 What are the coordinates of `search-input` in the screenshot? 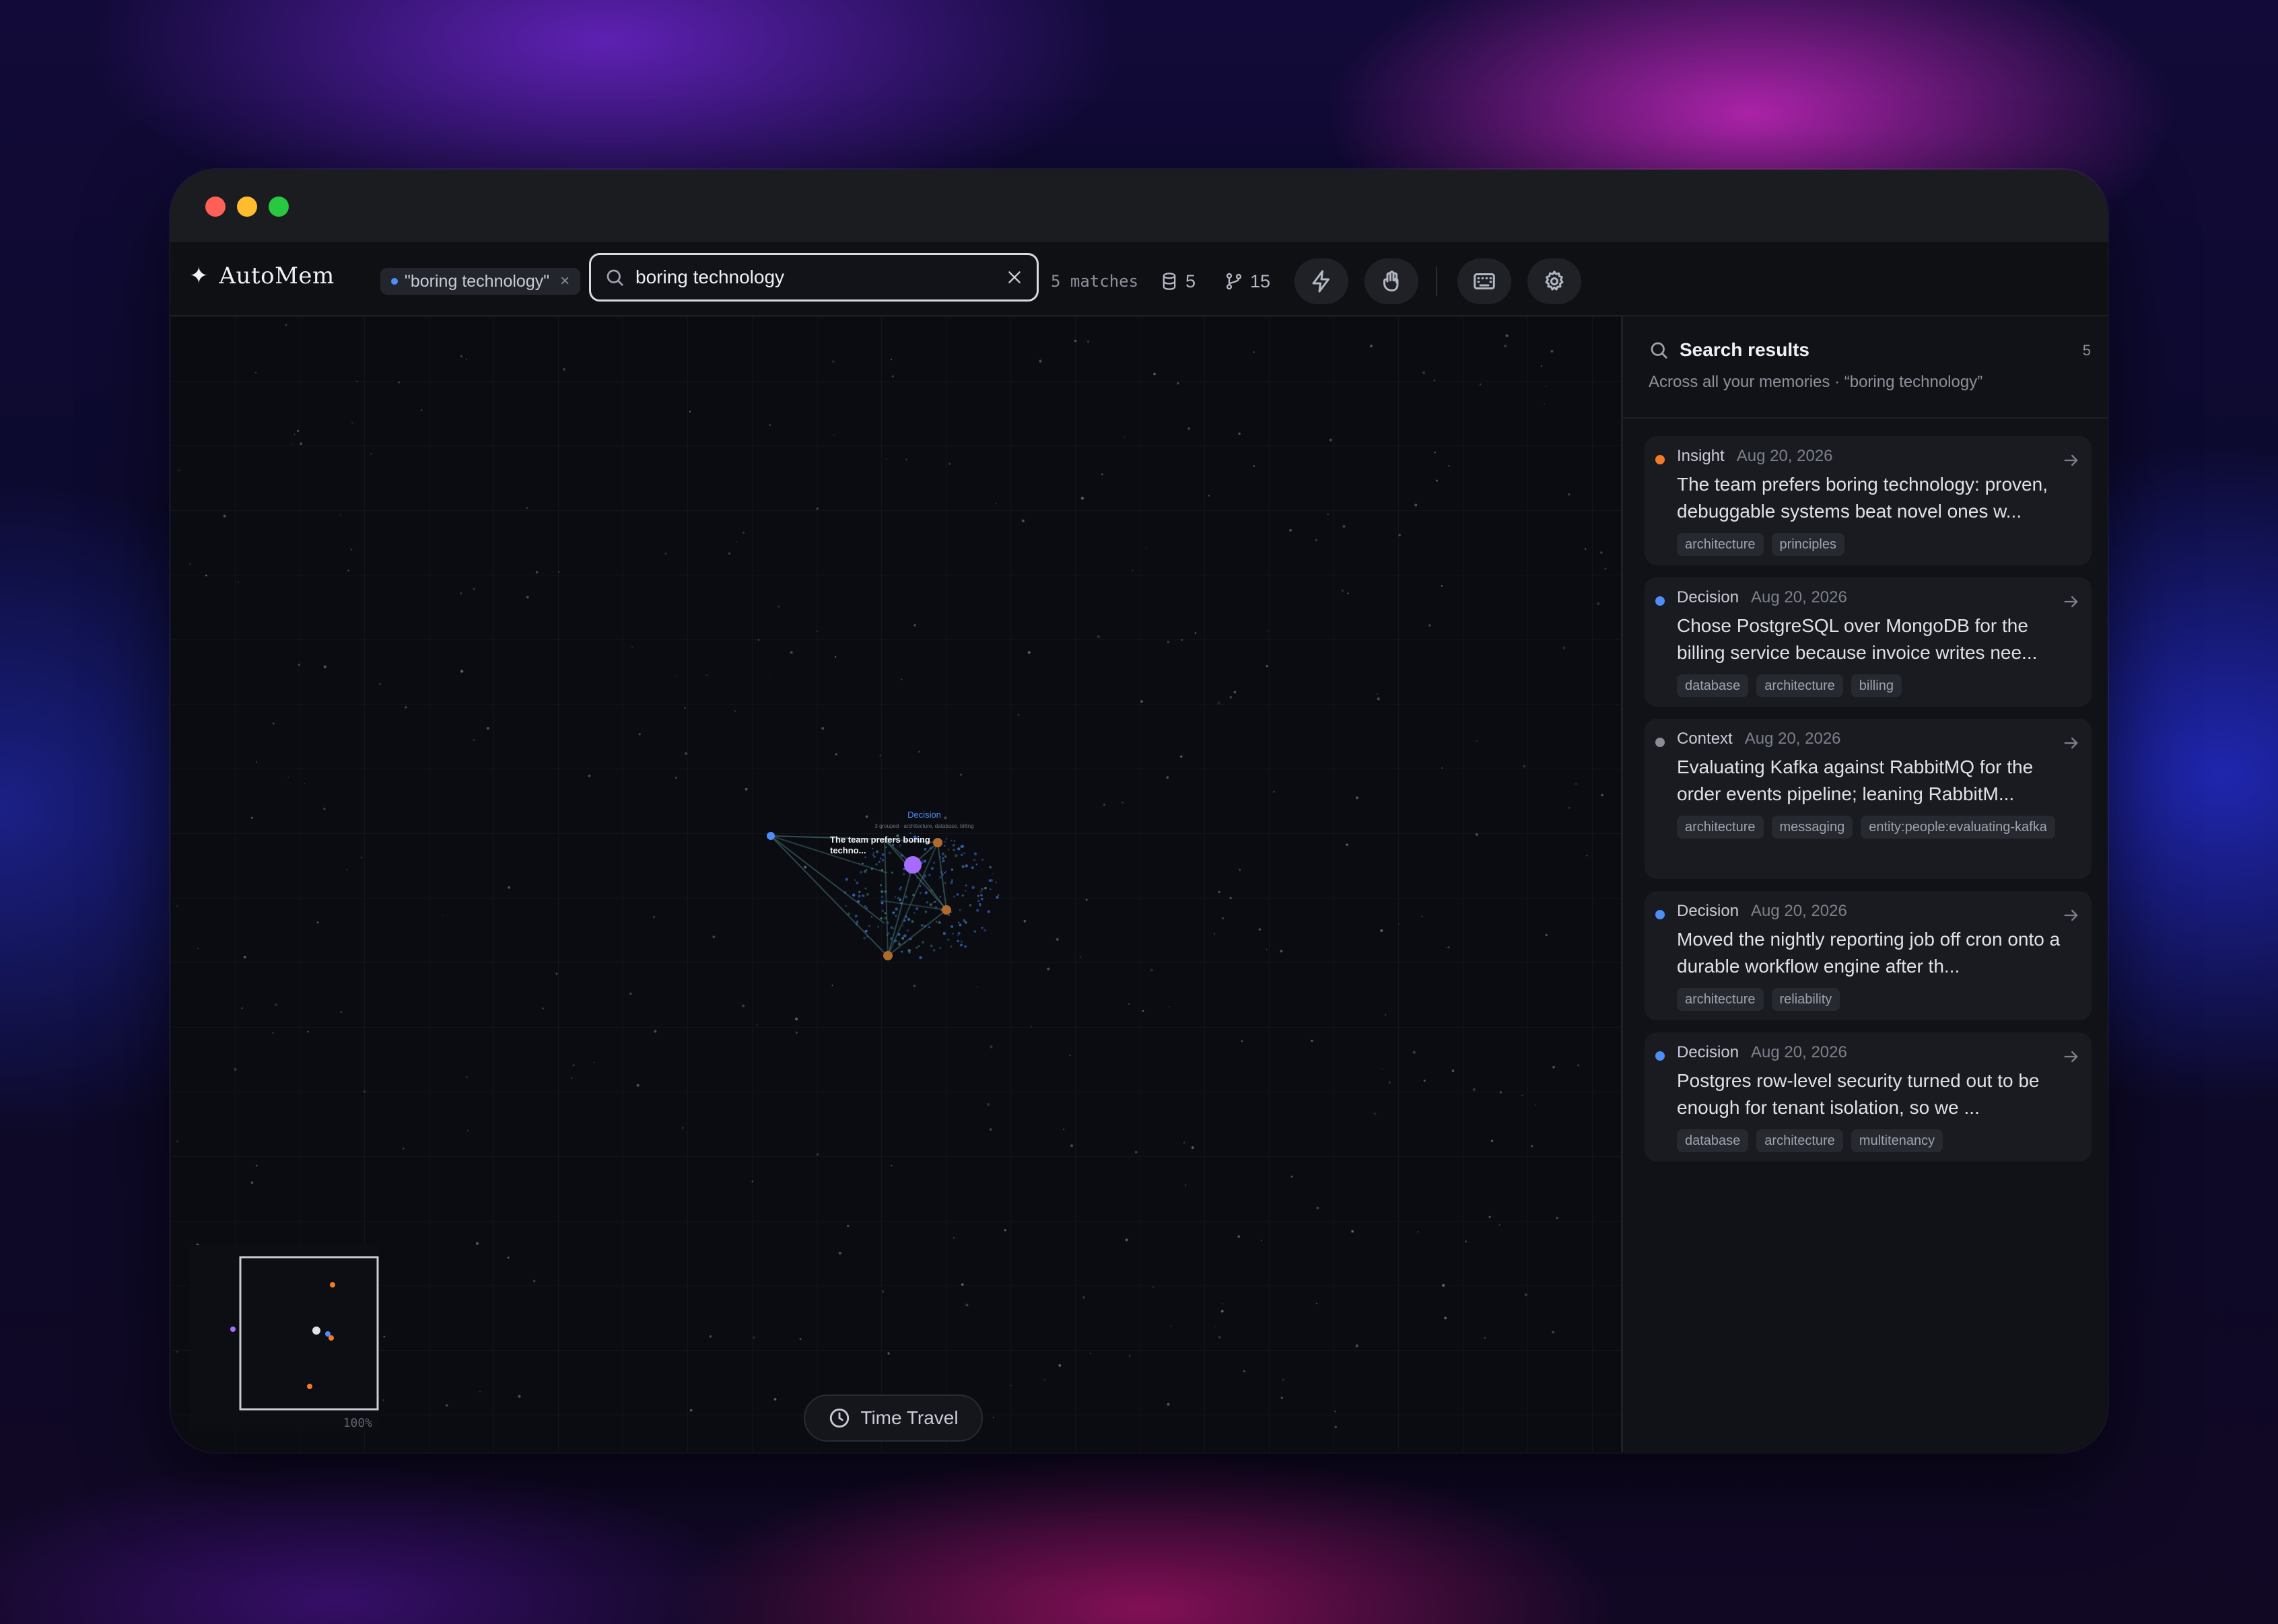 It's located at (820, 277).